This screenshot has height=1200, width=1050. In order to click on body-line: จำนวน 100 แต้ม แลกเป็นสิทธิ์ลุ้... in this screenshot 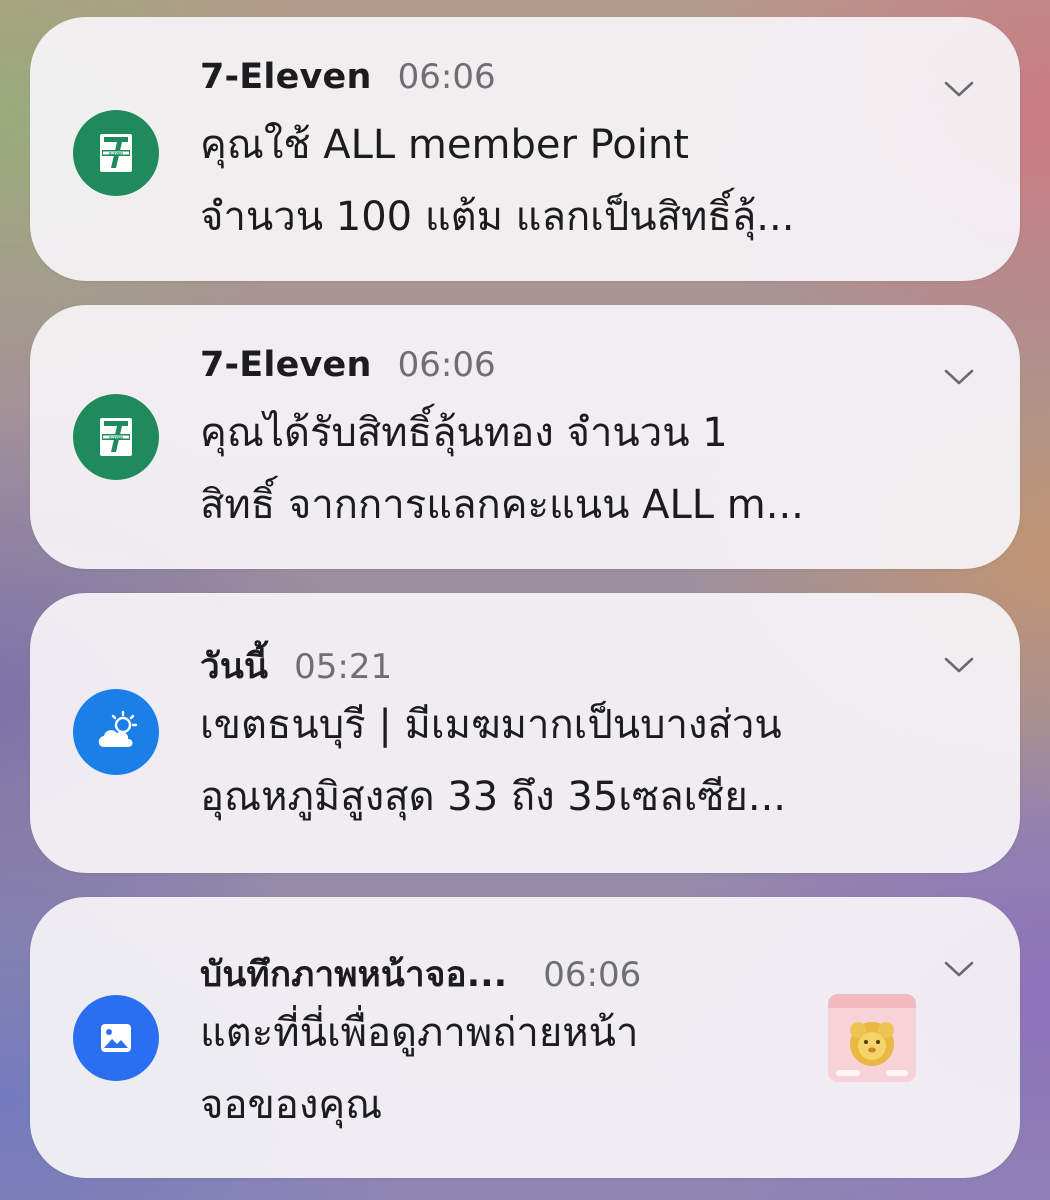, I will do `click(497, 217)`.